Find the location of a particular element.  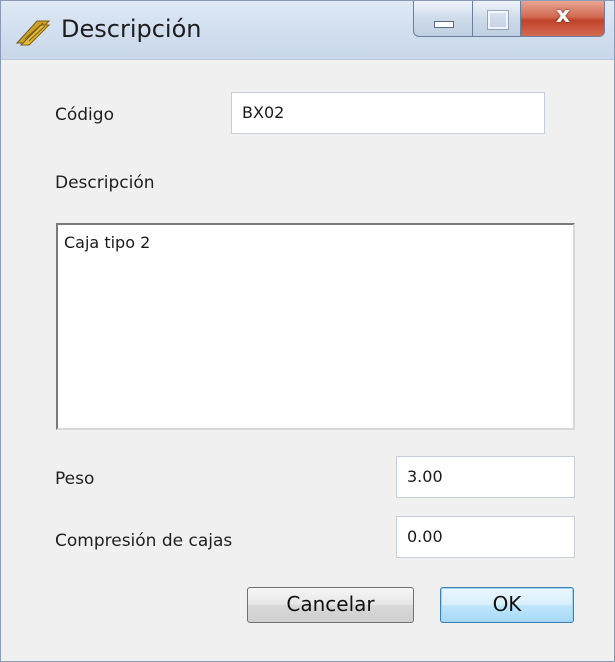

maximize-icon is located at coordinates (498, 20).